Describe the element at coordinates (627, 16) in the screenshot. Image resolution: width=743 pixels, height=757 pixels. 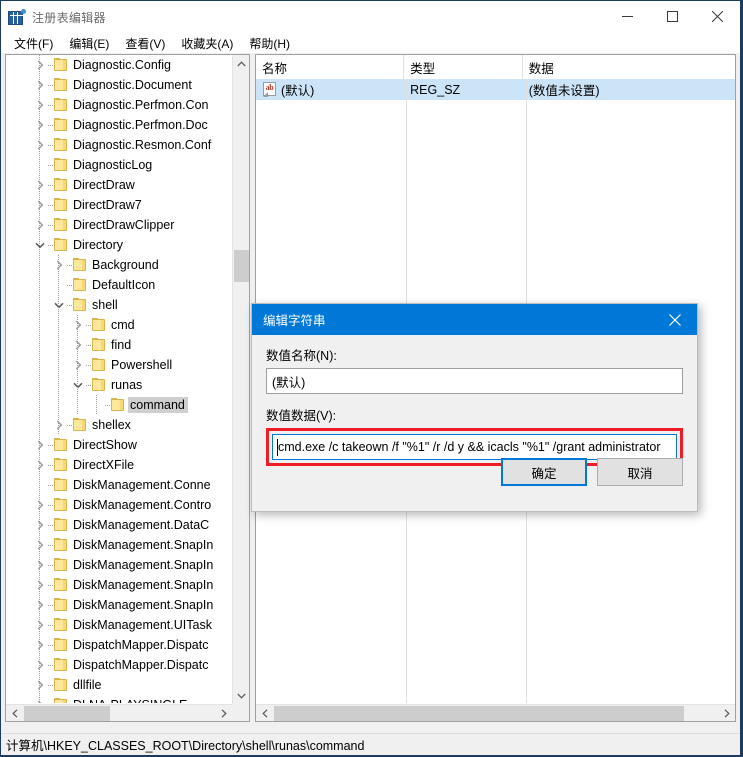
I see `minimize-button` at that location.